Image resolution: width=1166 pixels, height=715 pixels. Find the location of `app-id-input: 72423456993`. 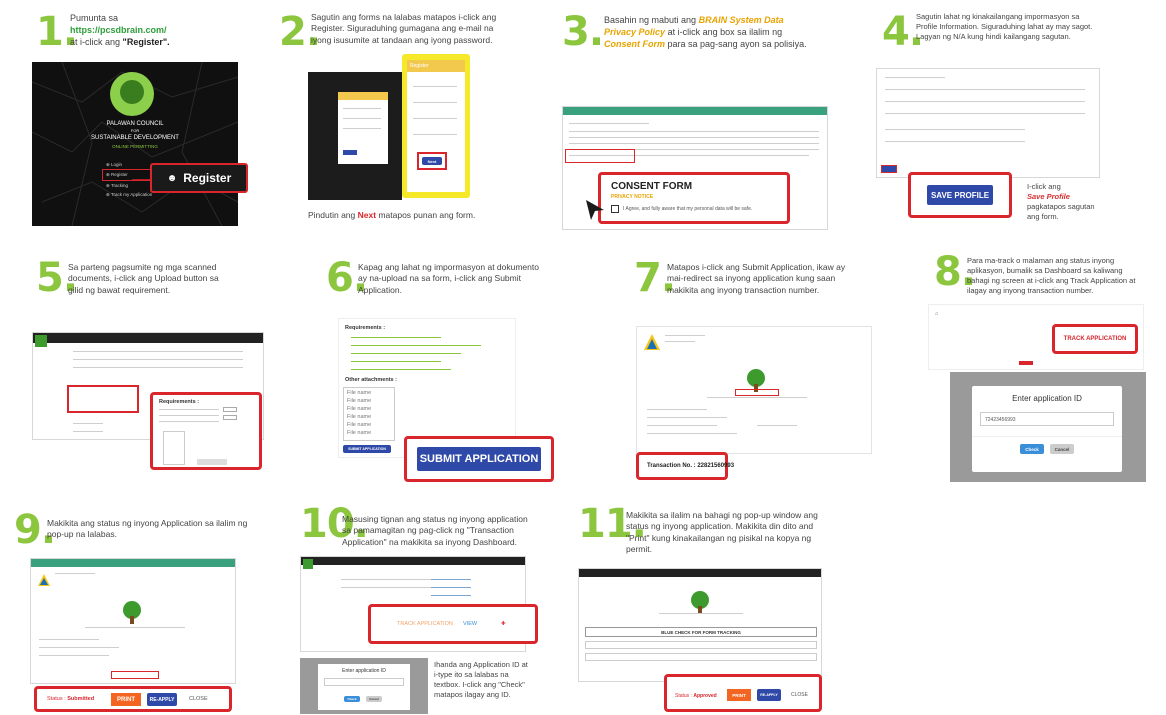

app-id-input: 72423456993 is located at coordinates (1047, 419).